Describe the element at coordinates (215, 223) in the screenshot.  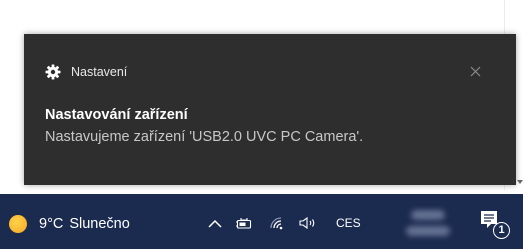
I see `chevron-up-icon` at that location.